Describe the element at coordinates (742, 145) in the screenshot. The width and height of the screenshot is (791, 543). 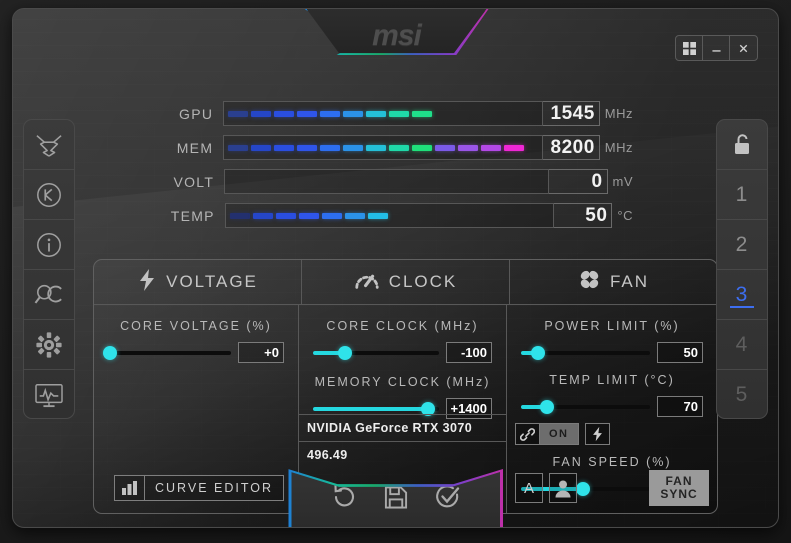
I see `profile-unlock-icon` at that location.